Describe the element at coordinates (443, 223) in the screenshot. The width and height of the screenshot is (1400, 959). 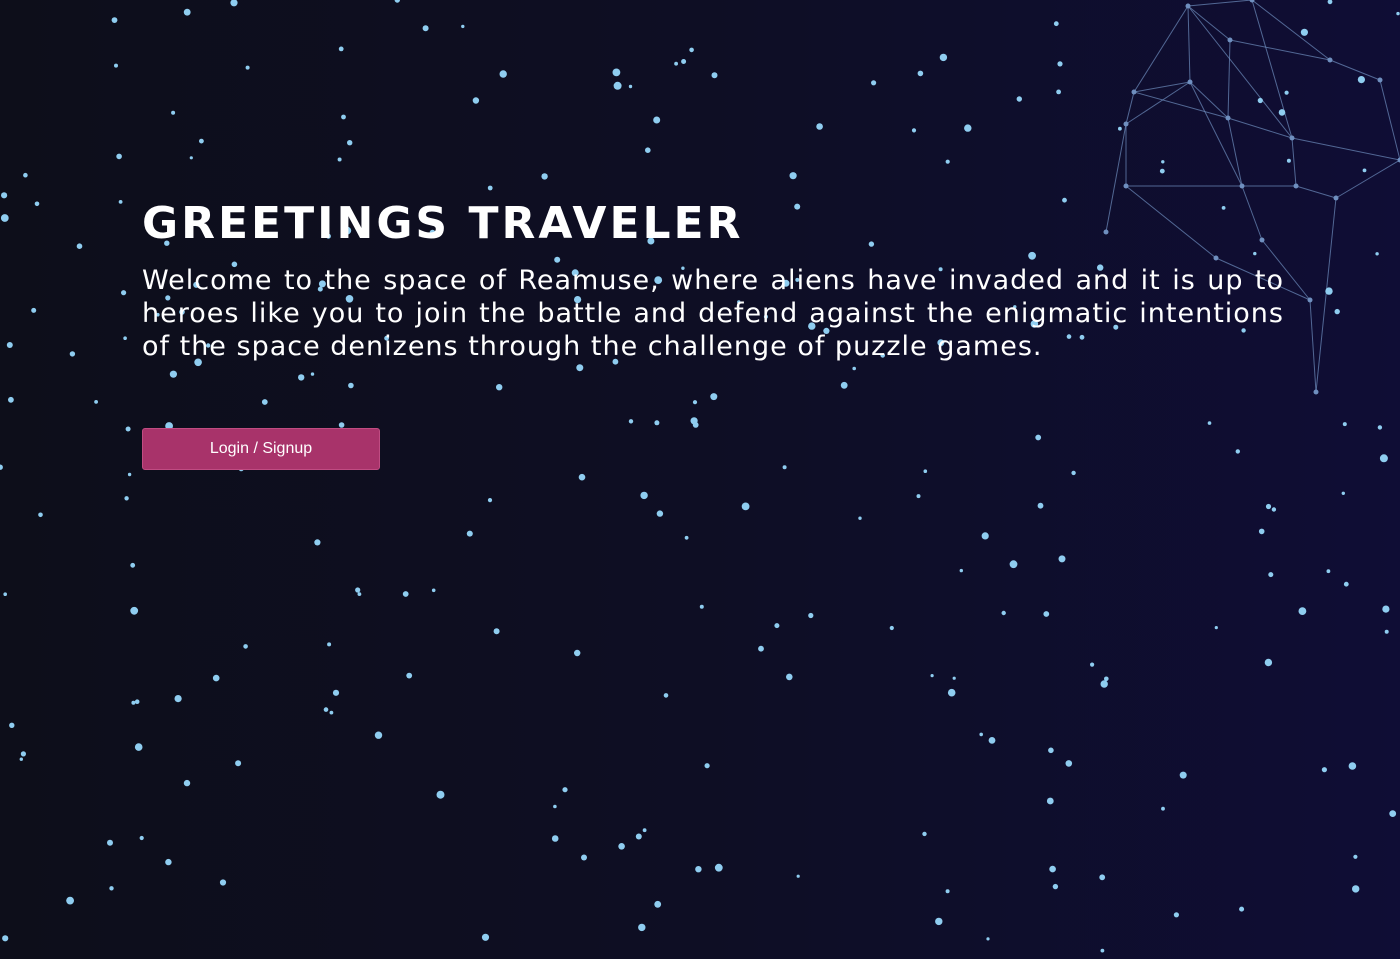
I see `page-title: GREETINGS TRAVELER` at that location.